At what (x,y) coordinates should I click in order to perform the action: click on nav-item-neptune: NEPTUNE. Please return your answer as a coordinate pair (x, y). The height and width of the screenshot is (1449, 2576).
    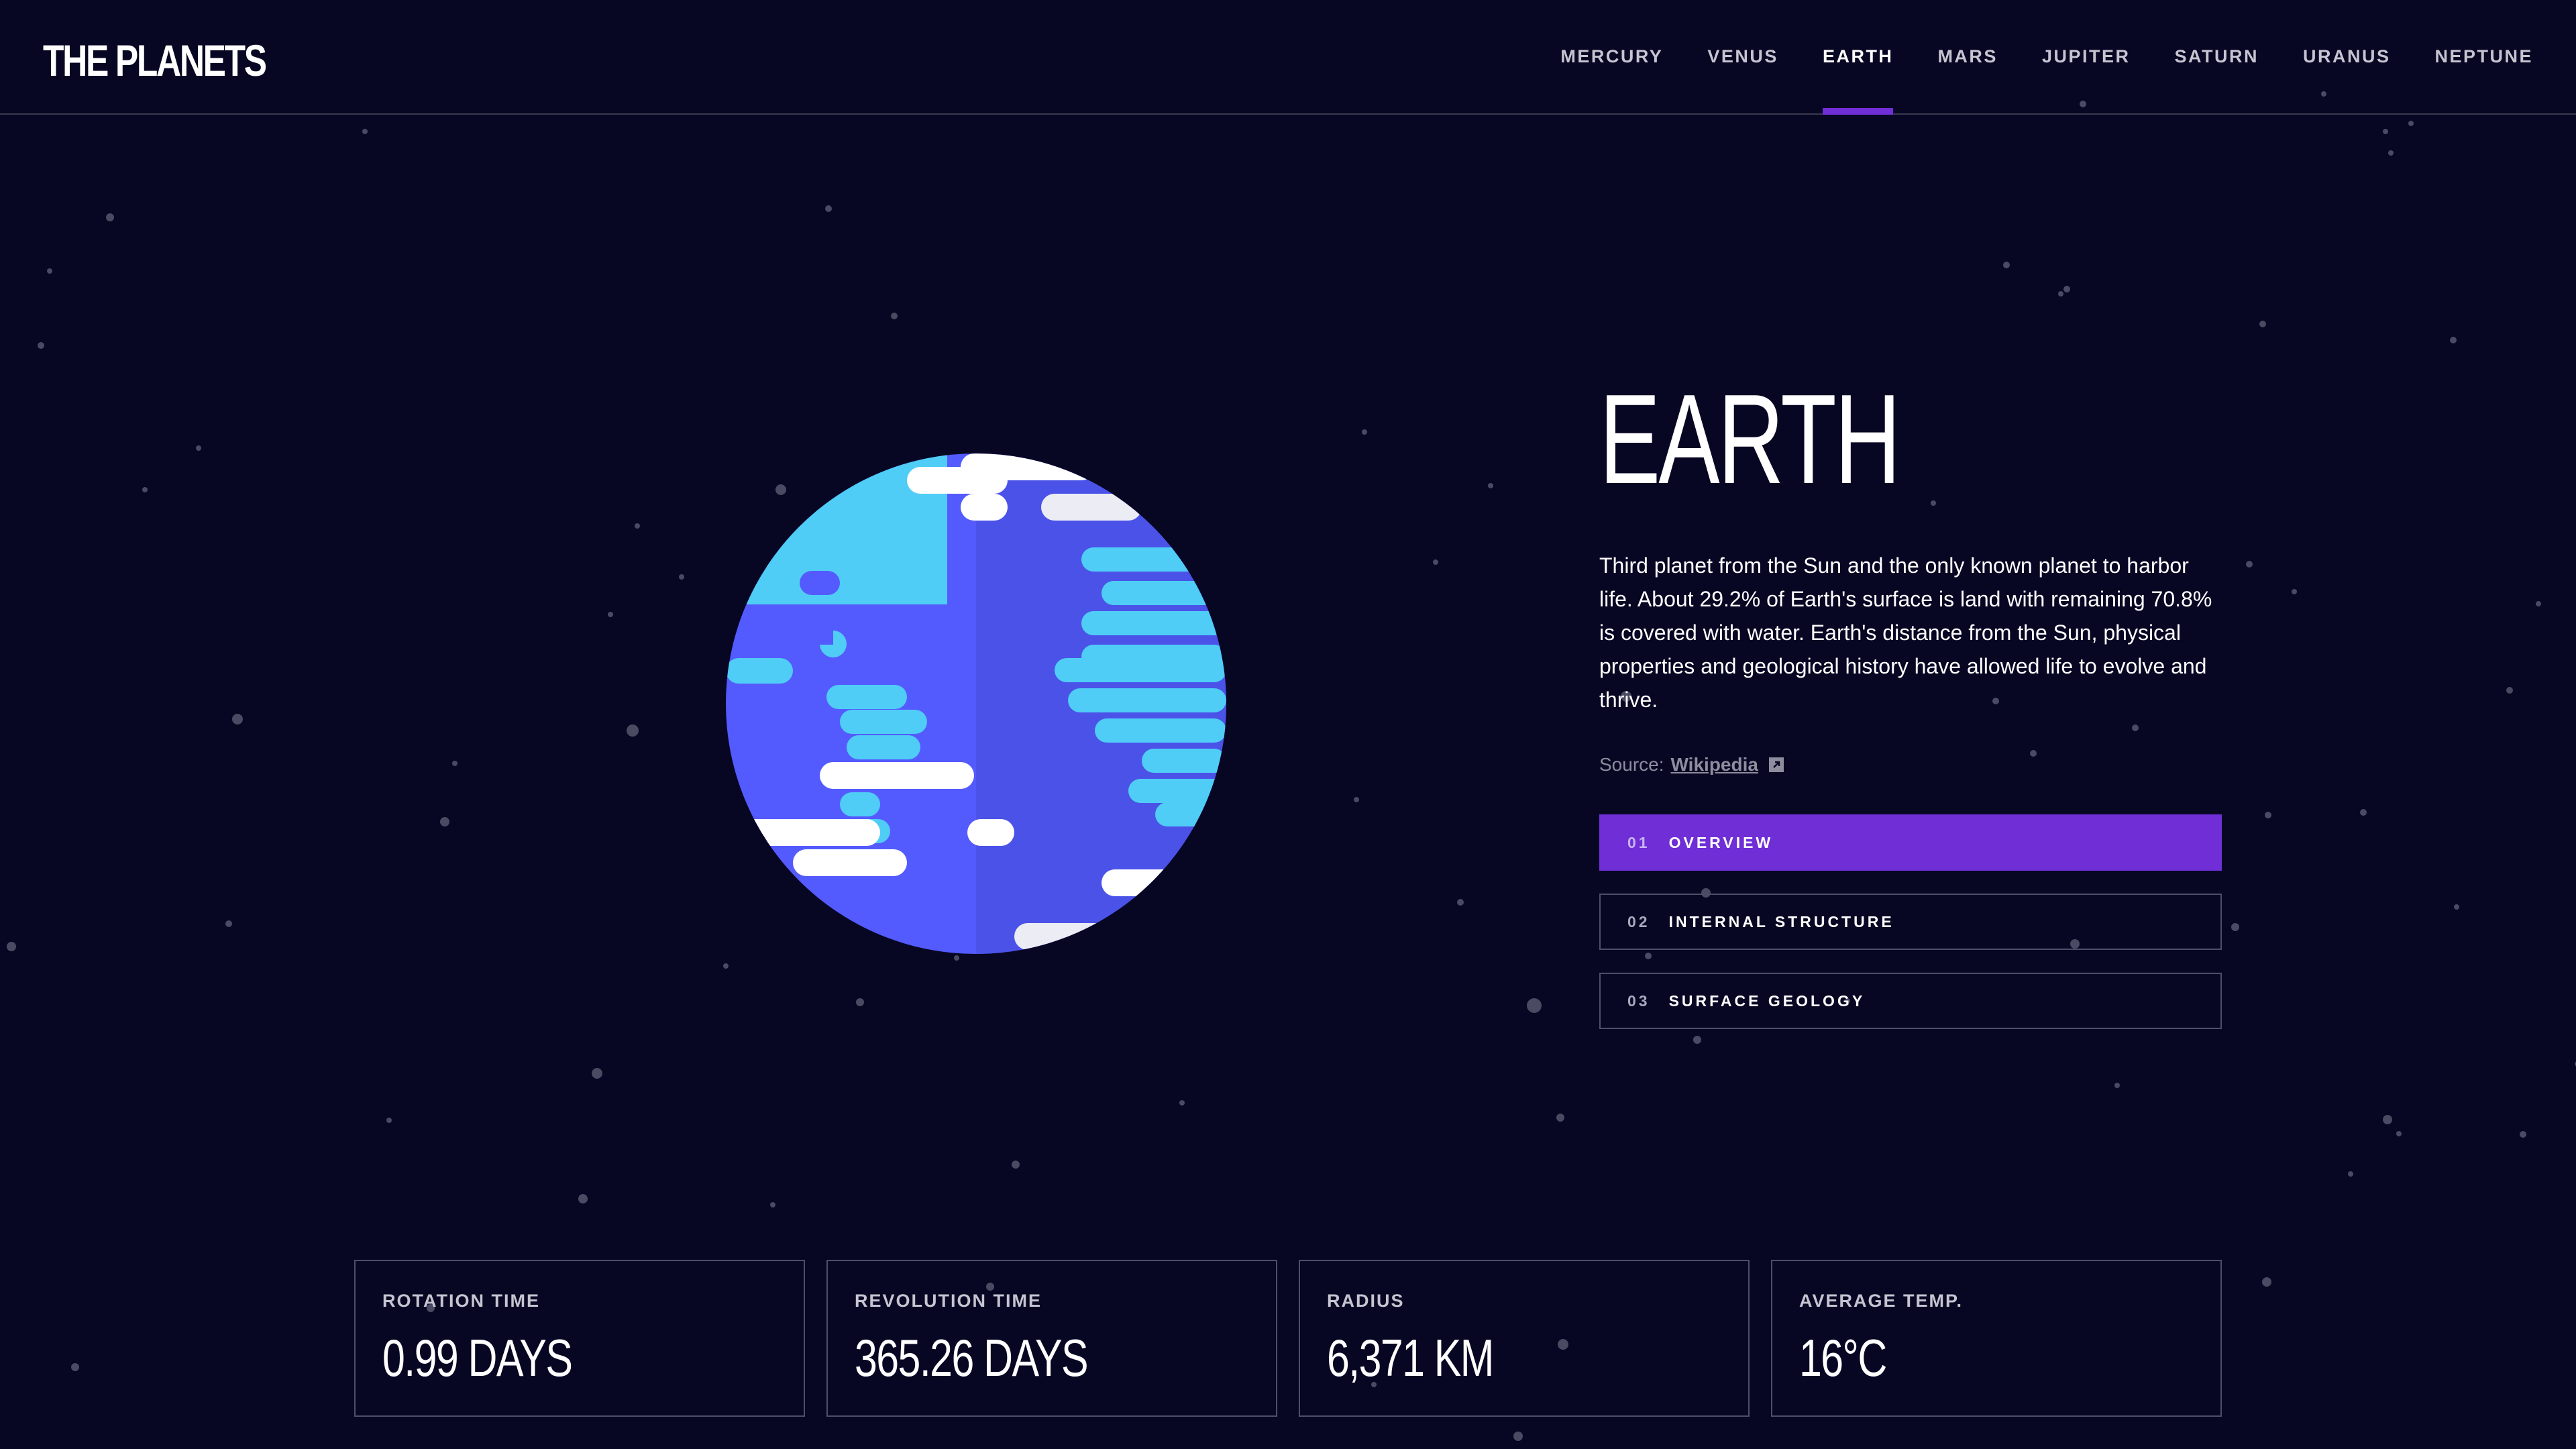
    Looking at the image, I should click on (2483, 56).